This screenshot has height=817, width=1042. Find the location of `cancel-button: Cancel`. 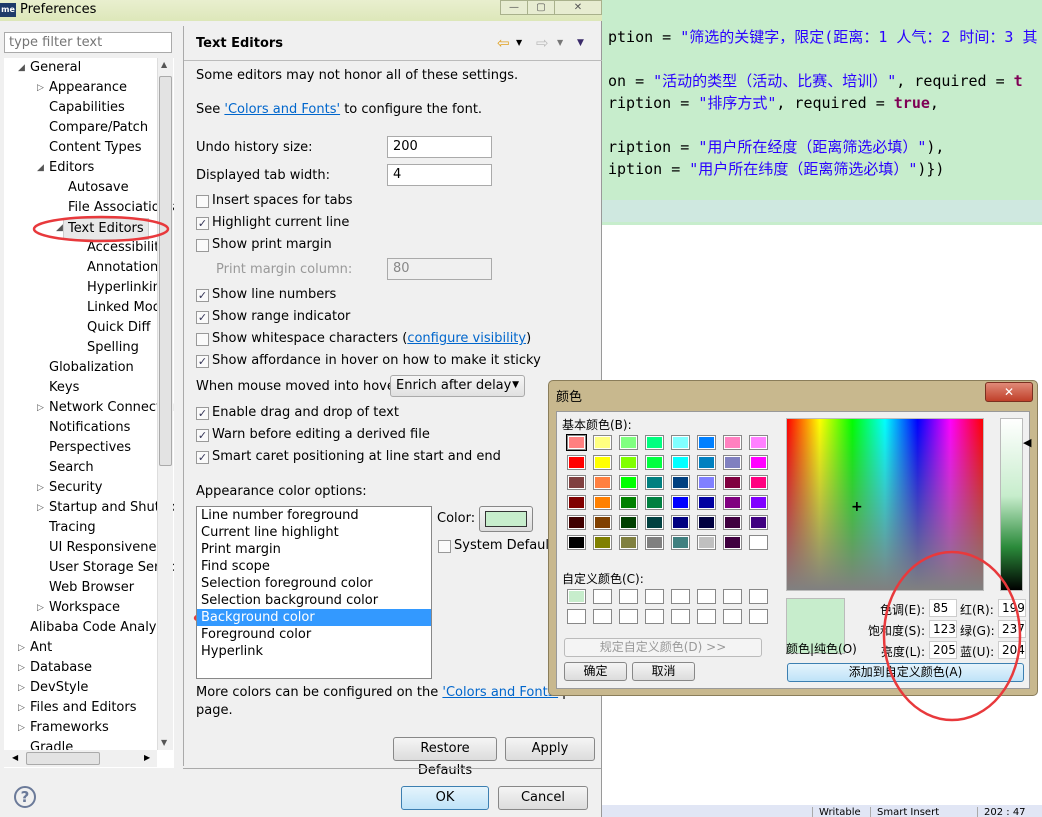

cancel-button: Cancel is located at coordinates (543, 798).